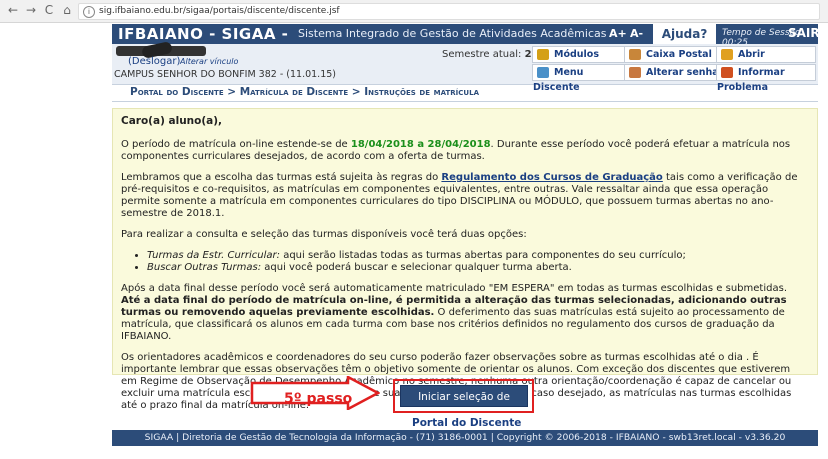 The image size is (828, 459). What do you see at coordinates (580, 78) in the screenshot?
I see `student-menu-button: Menu Discente` at bounding box center [580, 78].